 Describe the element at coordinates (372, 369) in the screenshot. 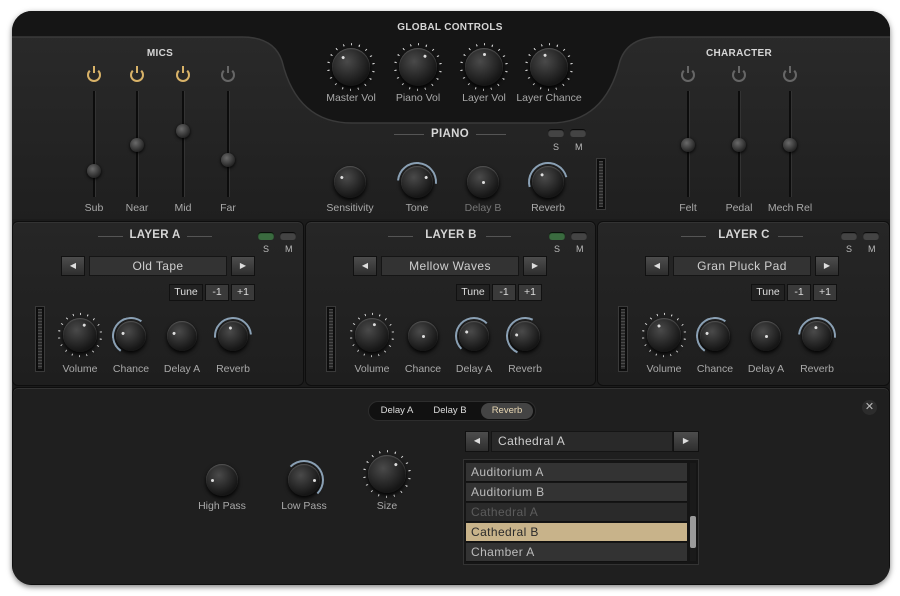

I see `layer-b-volume-label: Volume` at that location.